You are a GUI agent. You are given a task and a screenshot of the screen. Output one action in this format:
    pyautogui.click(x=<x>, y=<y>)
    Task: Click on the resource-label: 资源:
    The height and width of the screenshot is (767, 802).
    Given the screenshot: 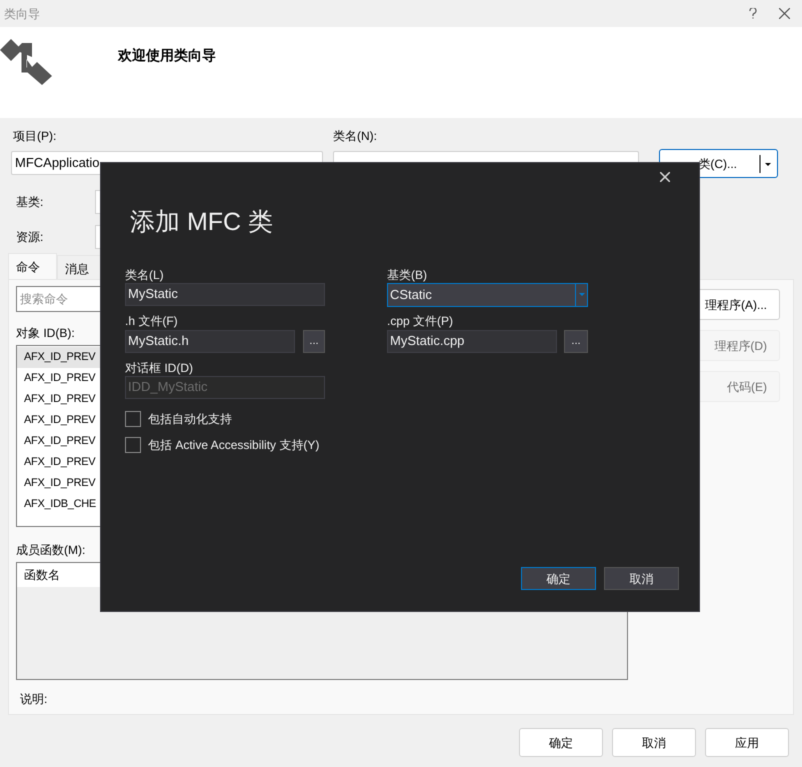 What is the action you would take?
    pyautogui.click(x=29, y=237)
    